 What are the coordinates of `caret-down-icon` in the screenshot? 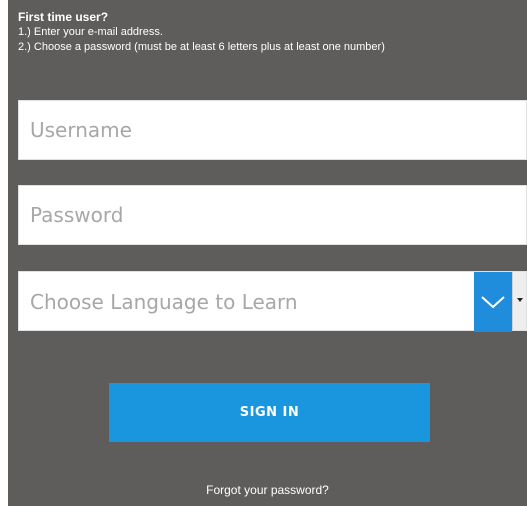 It's located at (520, 300).